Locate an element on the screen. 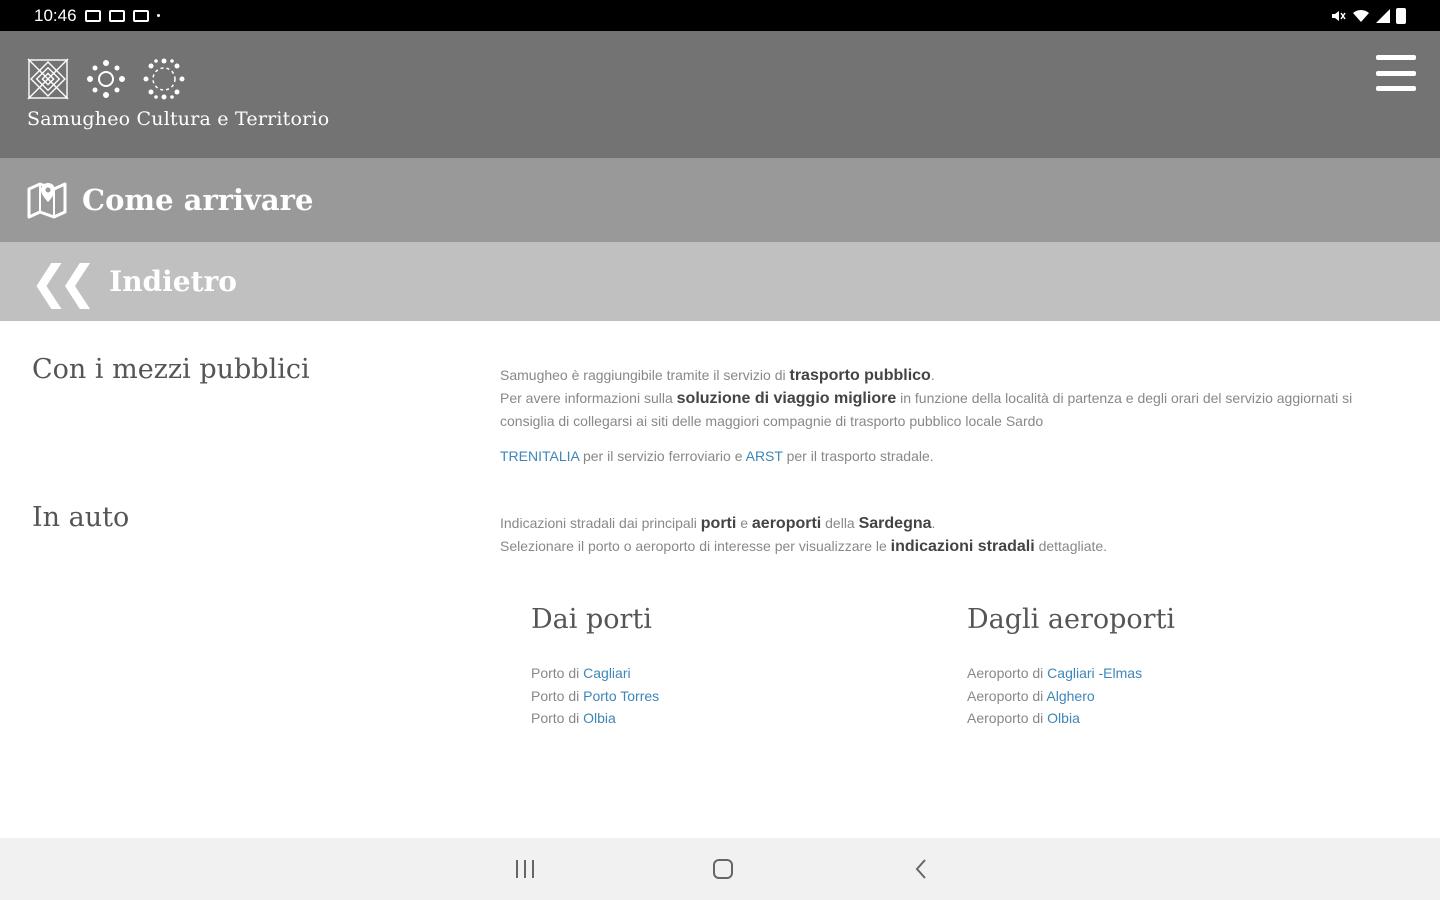 The height and width of the screenshot is (900, 1440). status-bar: 10:46 is located at coordinates (720, 15).